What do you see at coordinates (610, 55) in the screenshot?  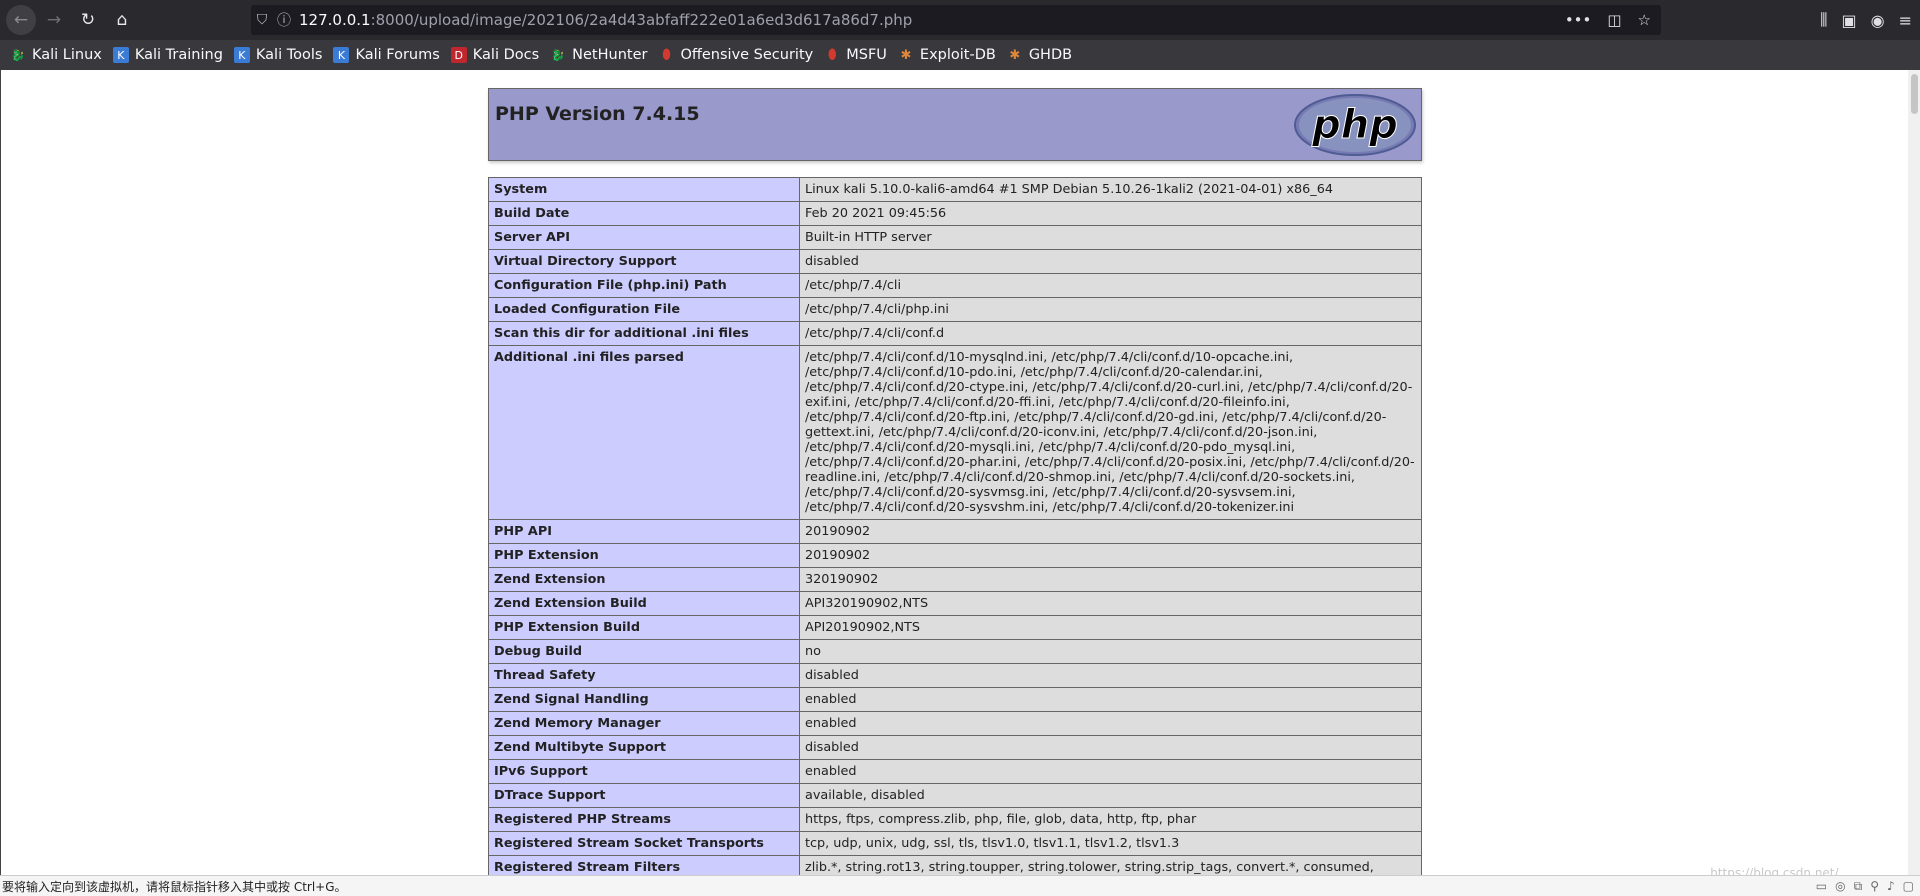 I see `bookmark-label: NetHunter` at bounding box center [610, 55].